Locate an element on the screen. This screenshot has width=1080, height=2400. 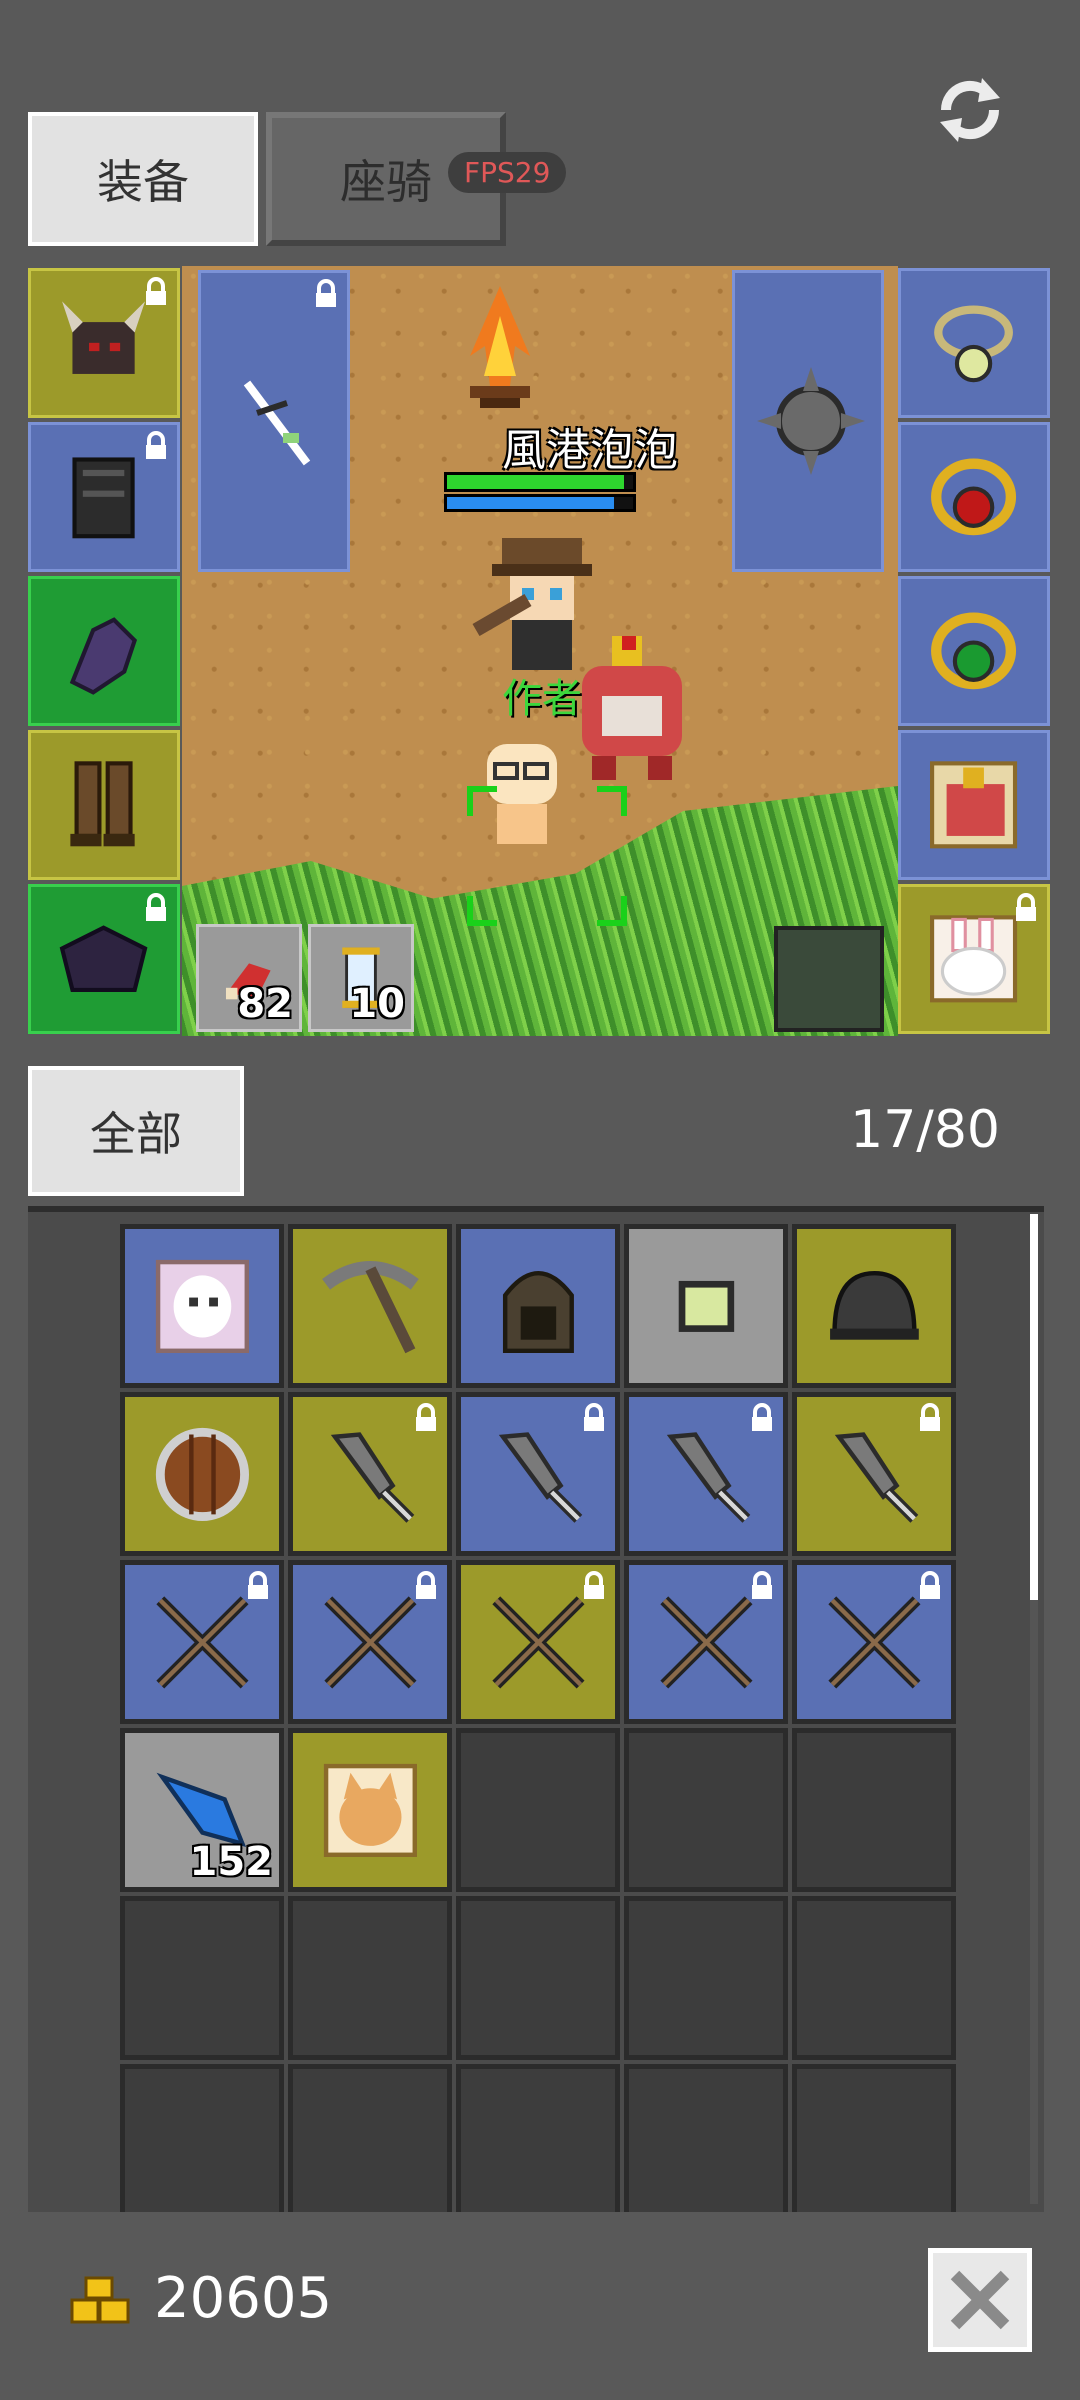
ring-red-slot is located at coordinates (974, 497).